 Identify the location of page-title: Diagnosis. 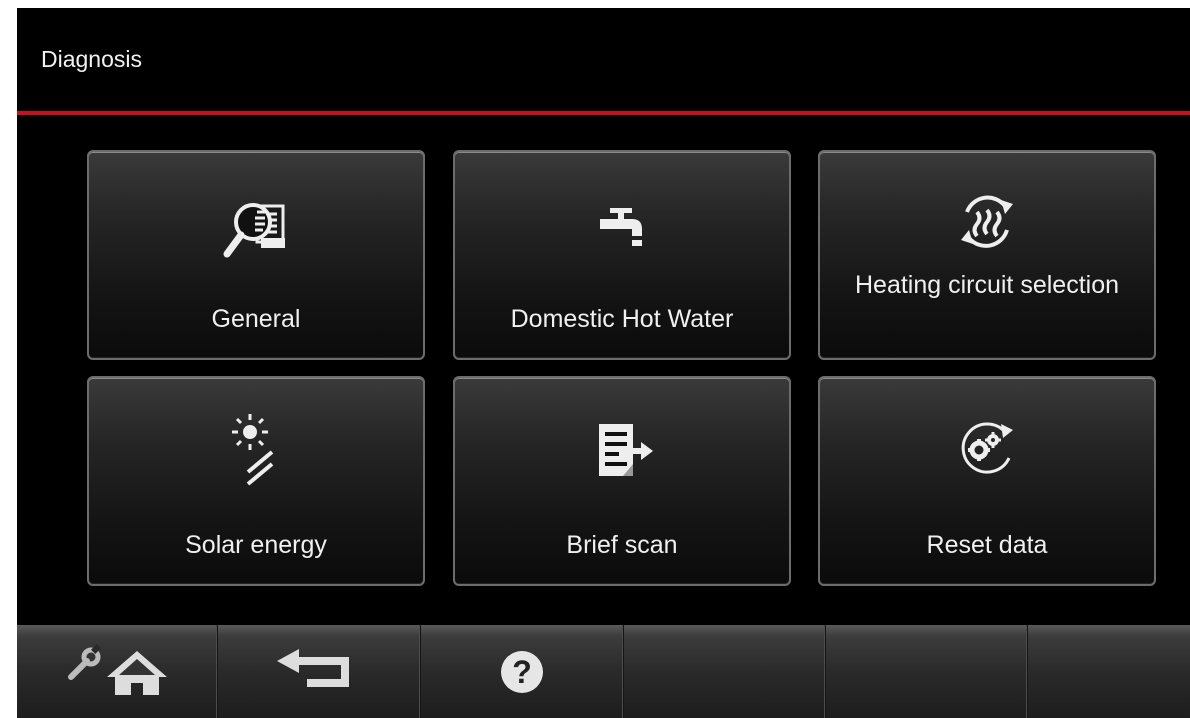
(91, 59).